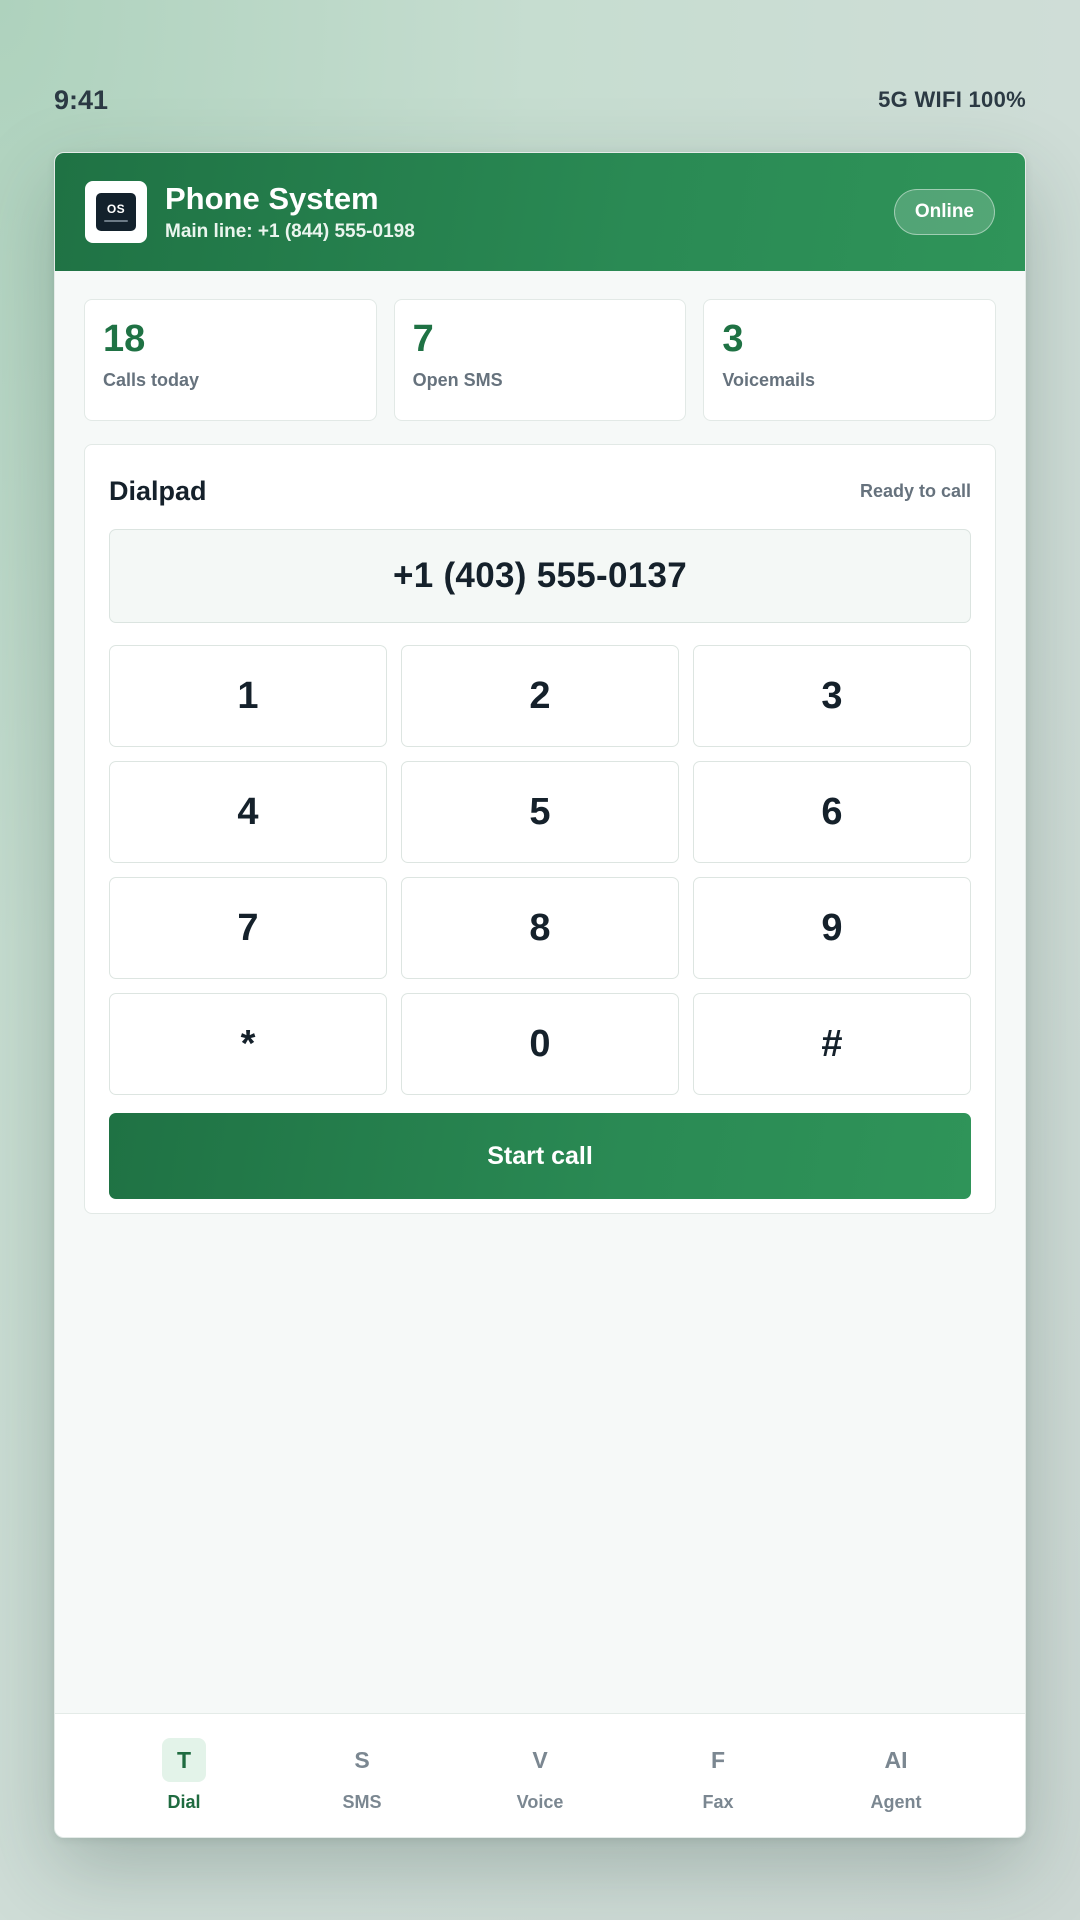  I want to click on tab-label: Voice, so click(540, 1802).